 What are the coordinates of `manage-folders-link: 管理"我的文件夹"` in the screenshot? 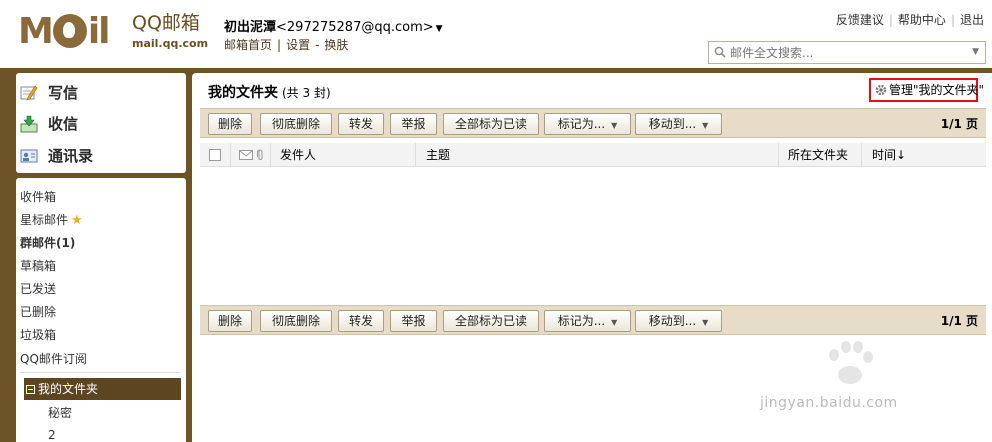 It's located at (926, 90).